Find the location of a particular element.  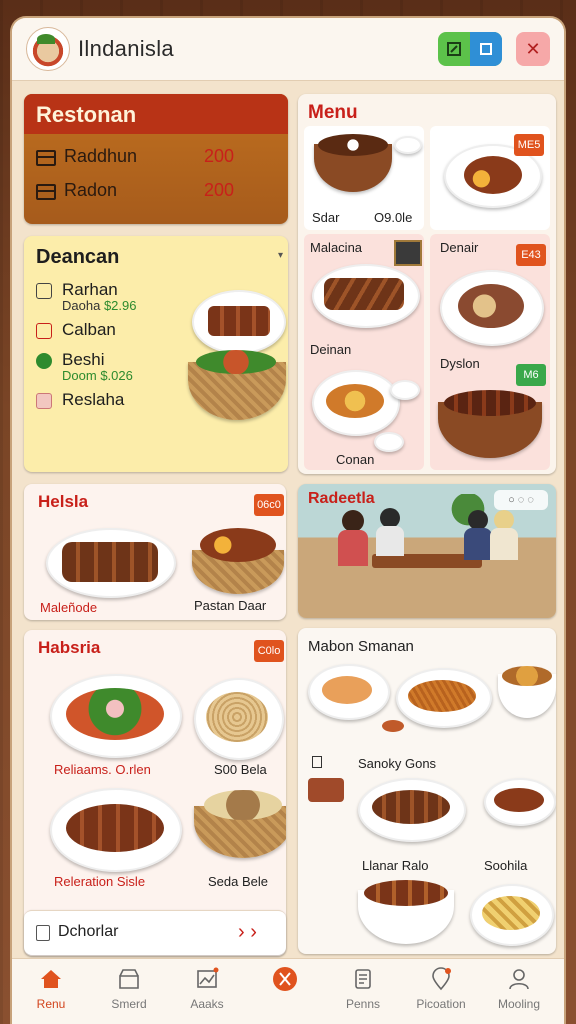

restoran-row-label: Raddhun is located at coordinates (101, 156).